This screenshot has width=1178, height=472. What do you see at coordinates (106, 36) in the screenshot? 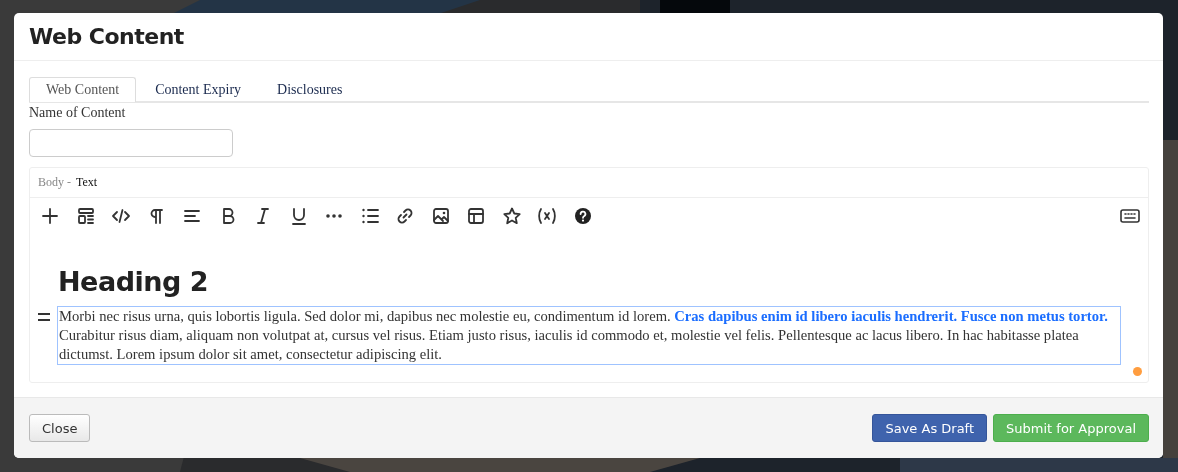
I see `dialog-title: Web Content` at bounding box center [106, 36].